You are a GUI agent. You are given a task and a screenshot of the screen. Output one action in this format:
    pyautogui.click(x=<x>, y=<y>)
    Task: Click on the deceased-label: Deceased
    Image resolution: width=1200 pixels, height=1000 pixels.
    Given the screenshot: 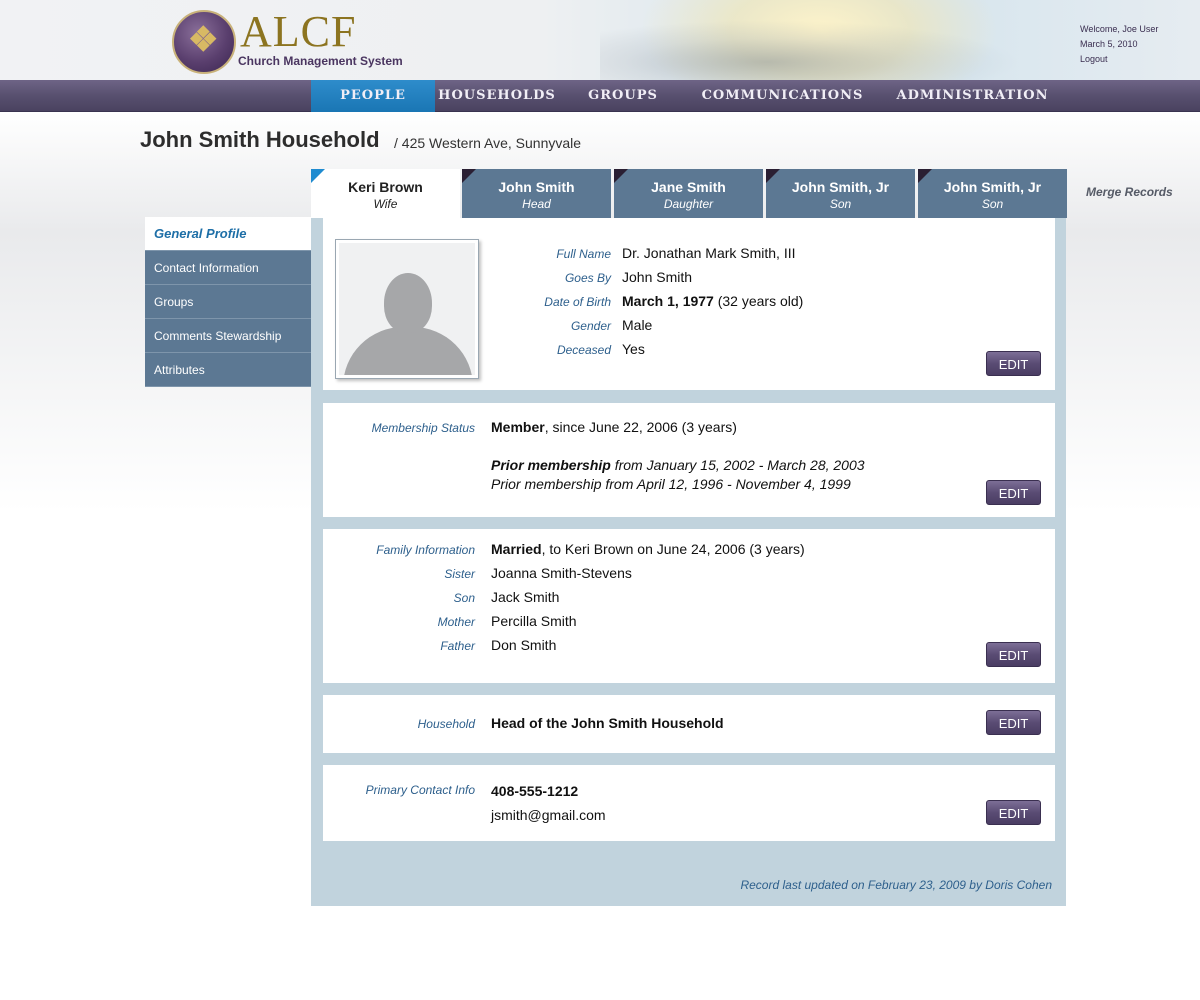 What is the action you would take?
    pyautogui.click(x=583, y=350)
    